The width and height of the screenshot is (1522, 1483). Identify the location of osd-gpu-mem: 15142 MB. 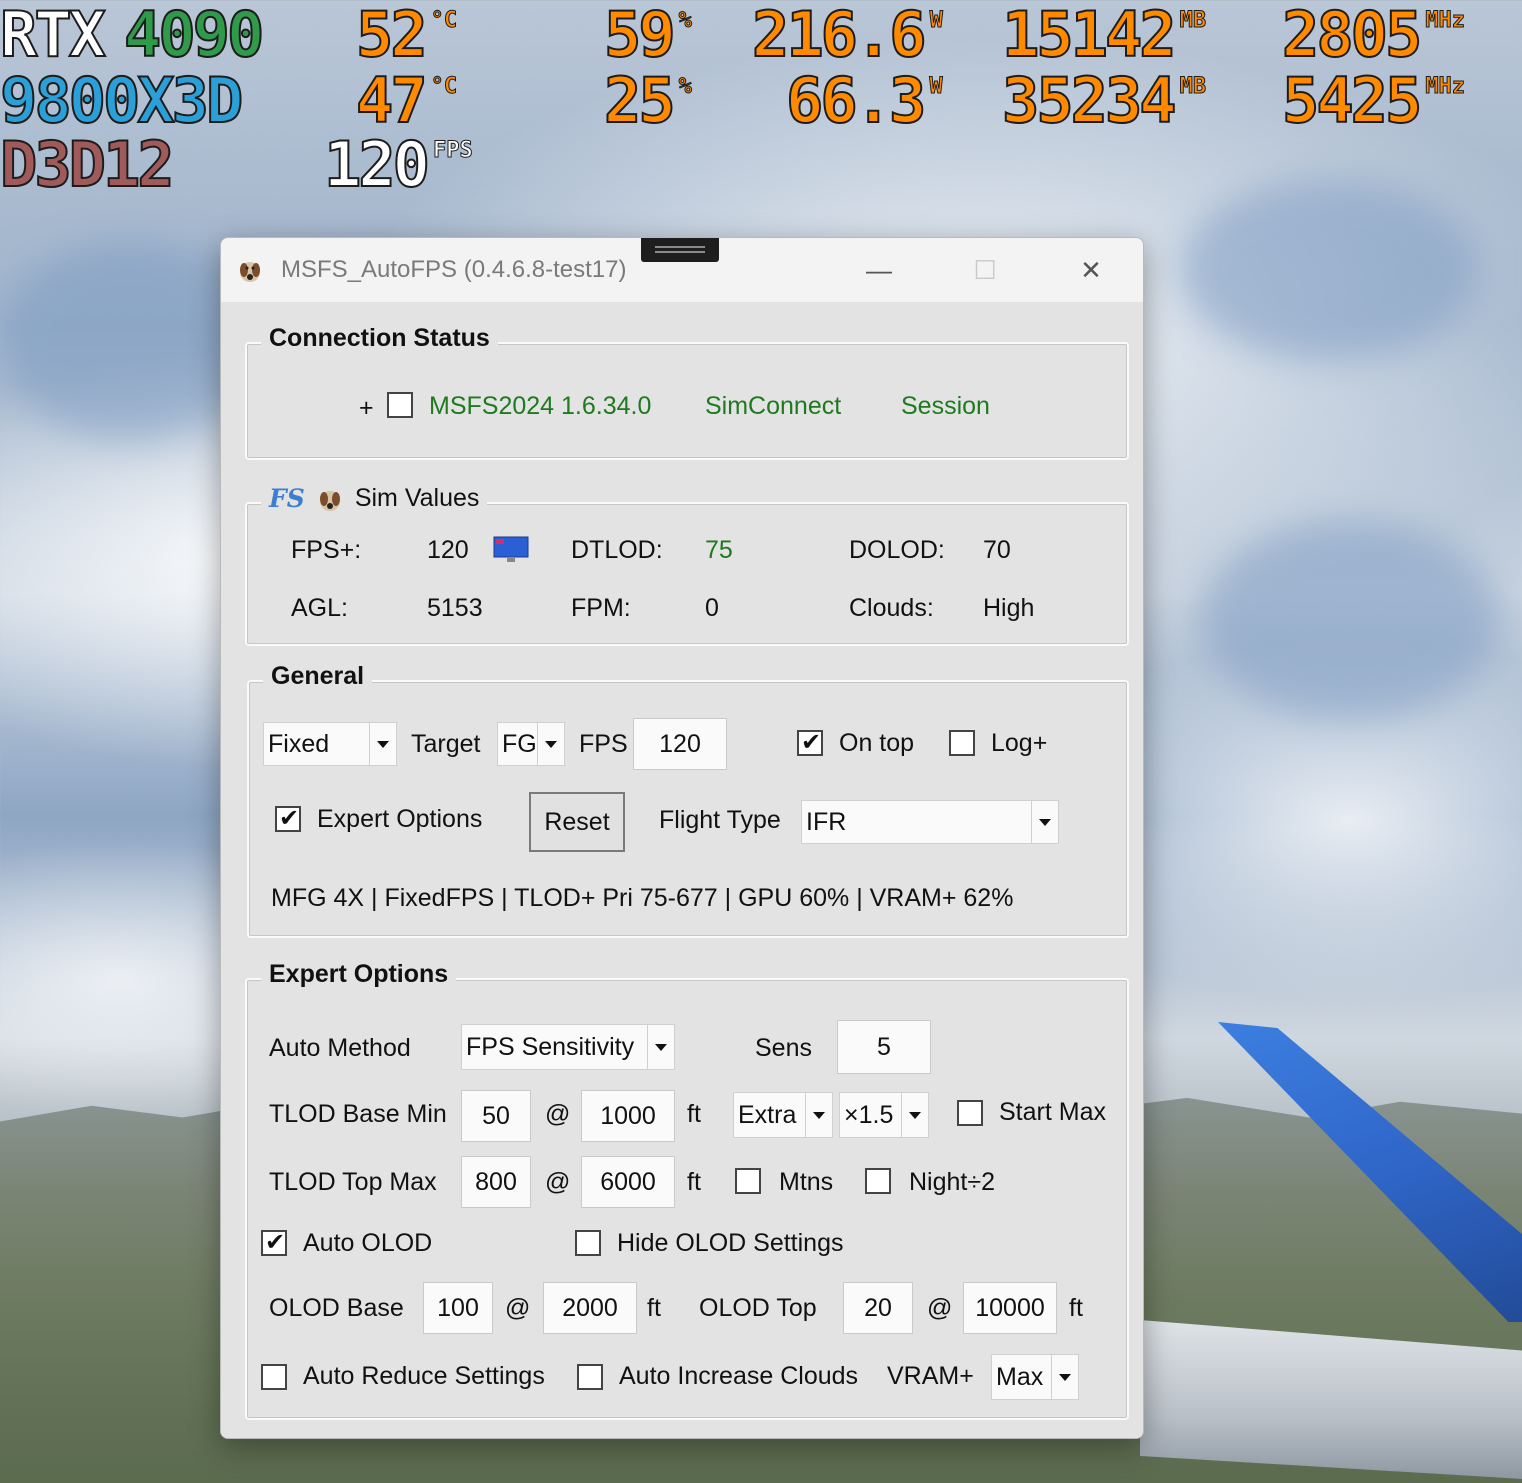
(1104, 35).